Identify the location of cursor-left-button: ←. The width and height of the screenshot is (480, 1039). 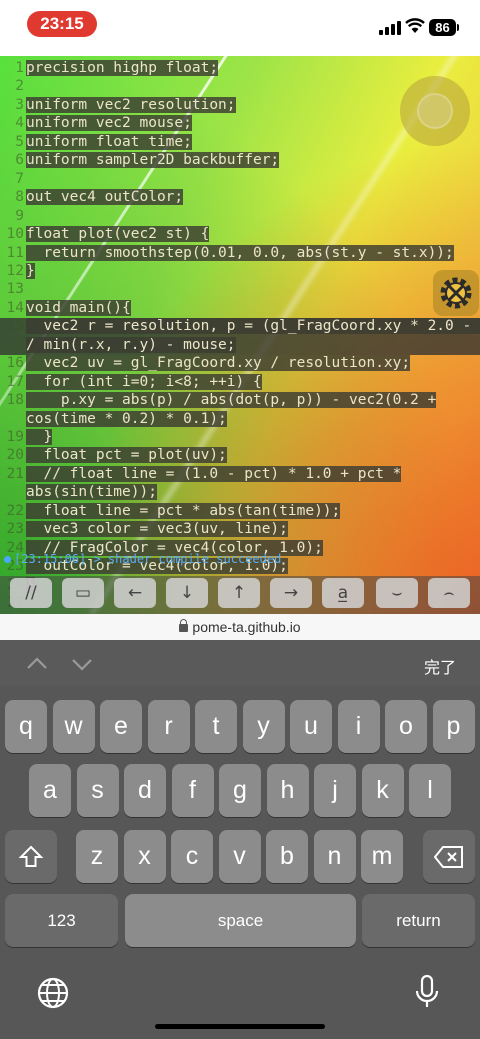
(135, 593).